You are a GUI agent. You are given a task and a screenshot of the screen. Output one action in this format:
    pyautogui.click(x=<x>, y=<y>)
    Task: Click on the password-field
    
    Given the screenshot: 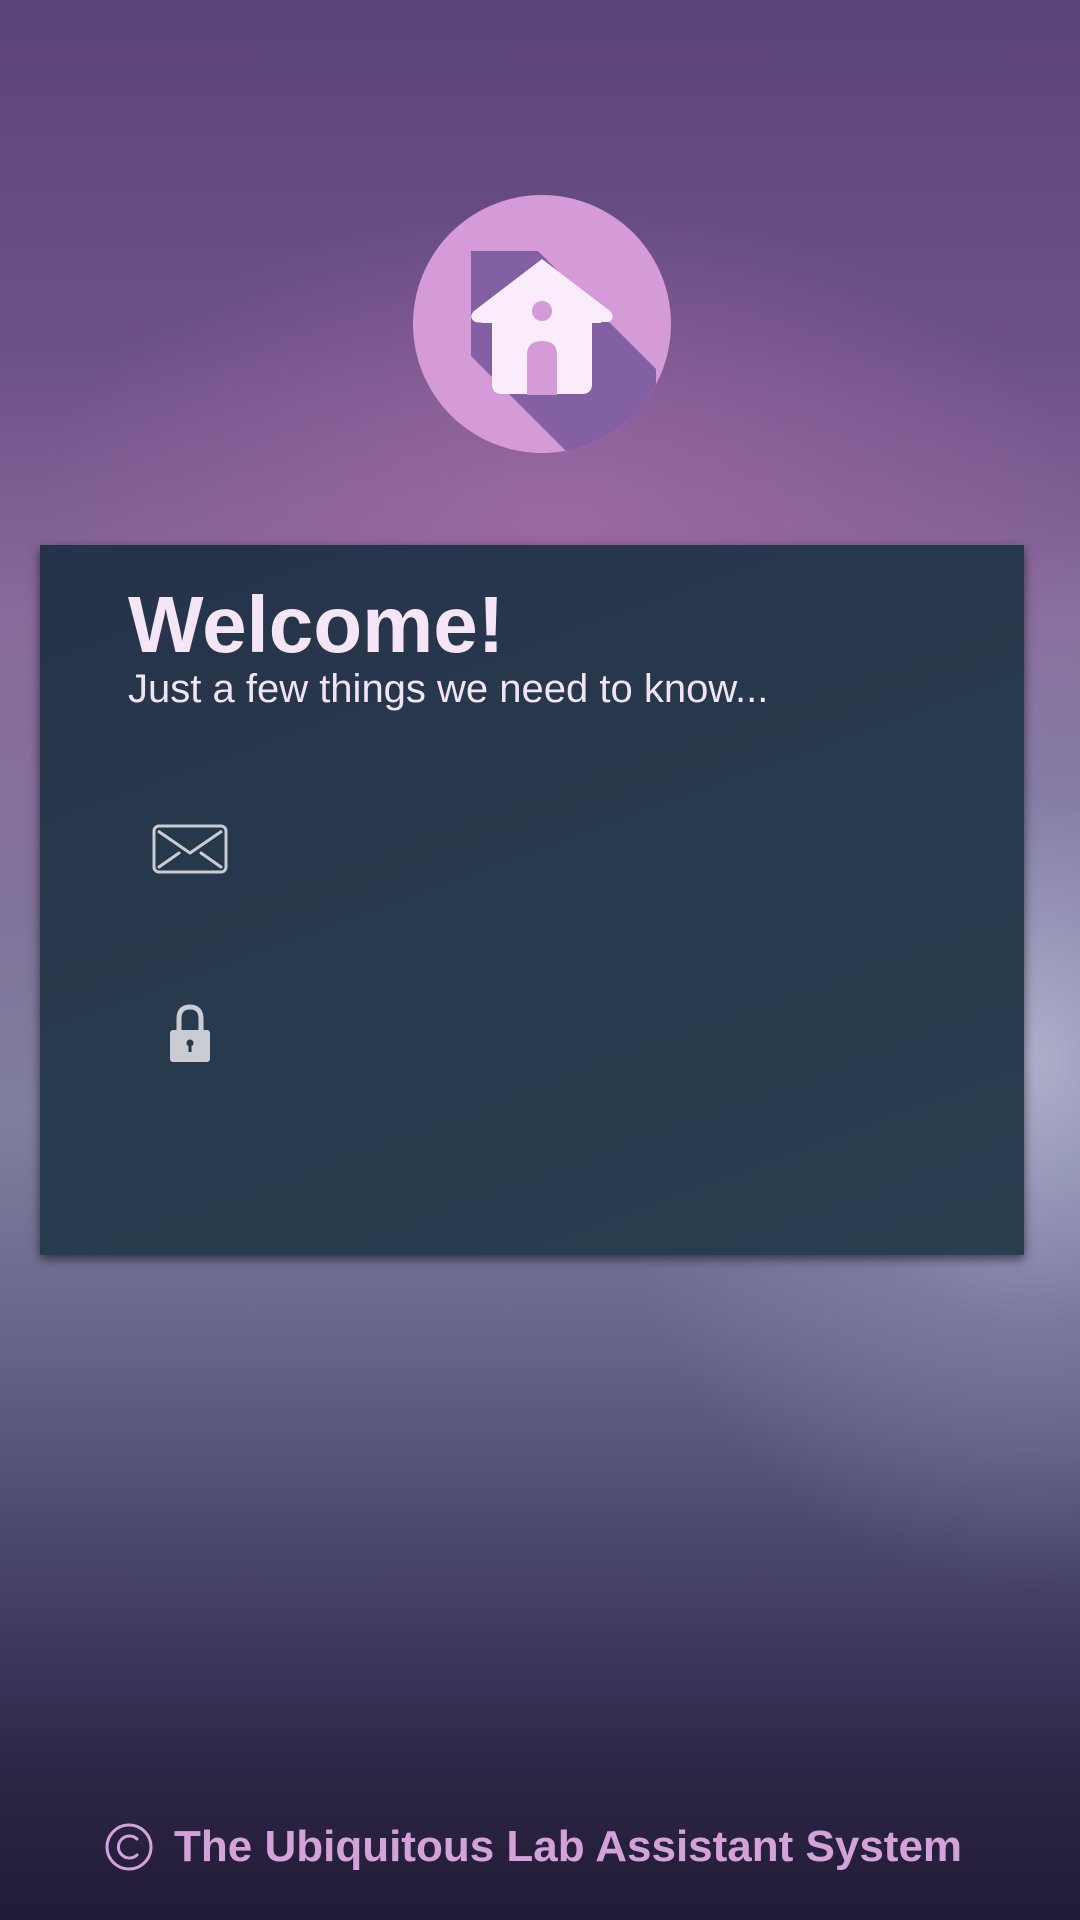 What is the action you would take?
    pyautogui.click(x=540, y=1035)
    